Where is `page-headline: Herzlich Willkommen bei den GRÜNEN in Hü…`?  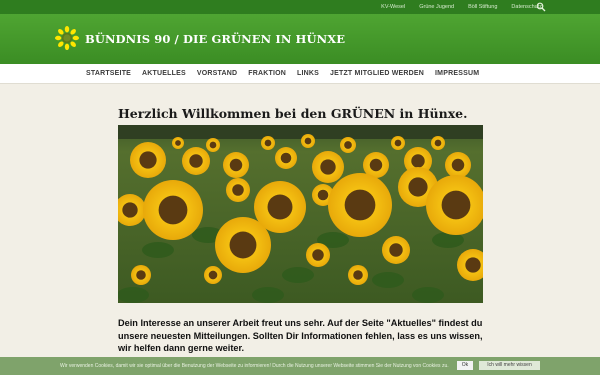 page-headline: Herzlich Willkommen bei den GRÜNEN in Hü… is located at coordinates (293, 113).